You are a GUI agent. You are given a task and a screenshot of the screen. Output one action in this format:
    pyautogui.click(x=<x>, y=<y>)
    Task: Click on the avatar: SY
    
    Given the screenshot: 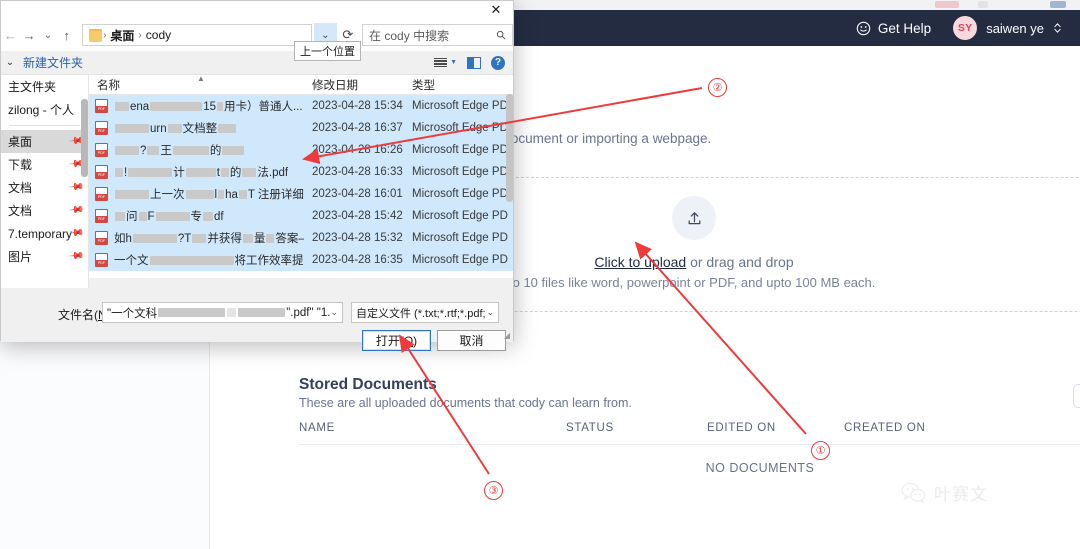 What is the action you would take?
    pyautogui.click(x=965, y=28)
    